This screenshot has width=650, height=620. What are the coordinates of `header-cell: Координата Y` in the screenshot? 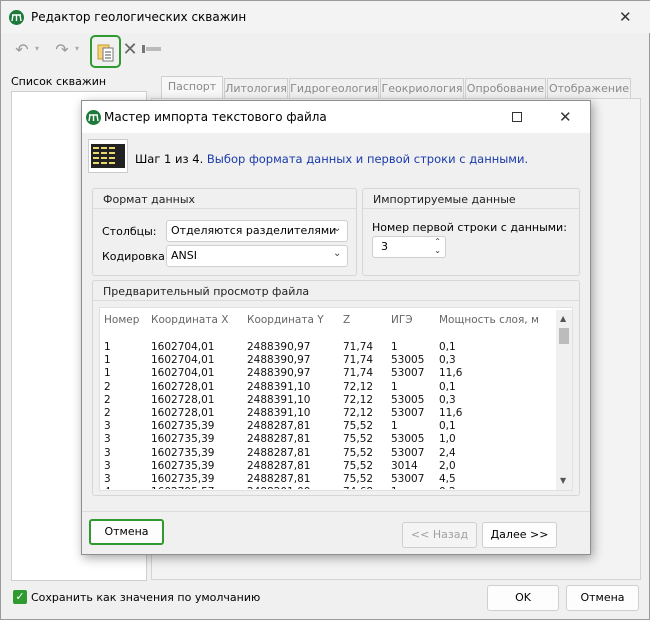 It's located at (285, 320).